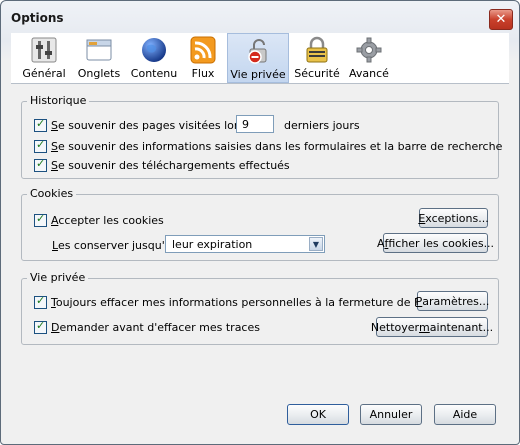 Image resolution: width=520 pixels, height=445 pixels. I want to click on ask-before-clear-label: Demander avant d'effacer mes traces, so click(155, 327).